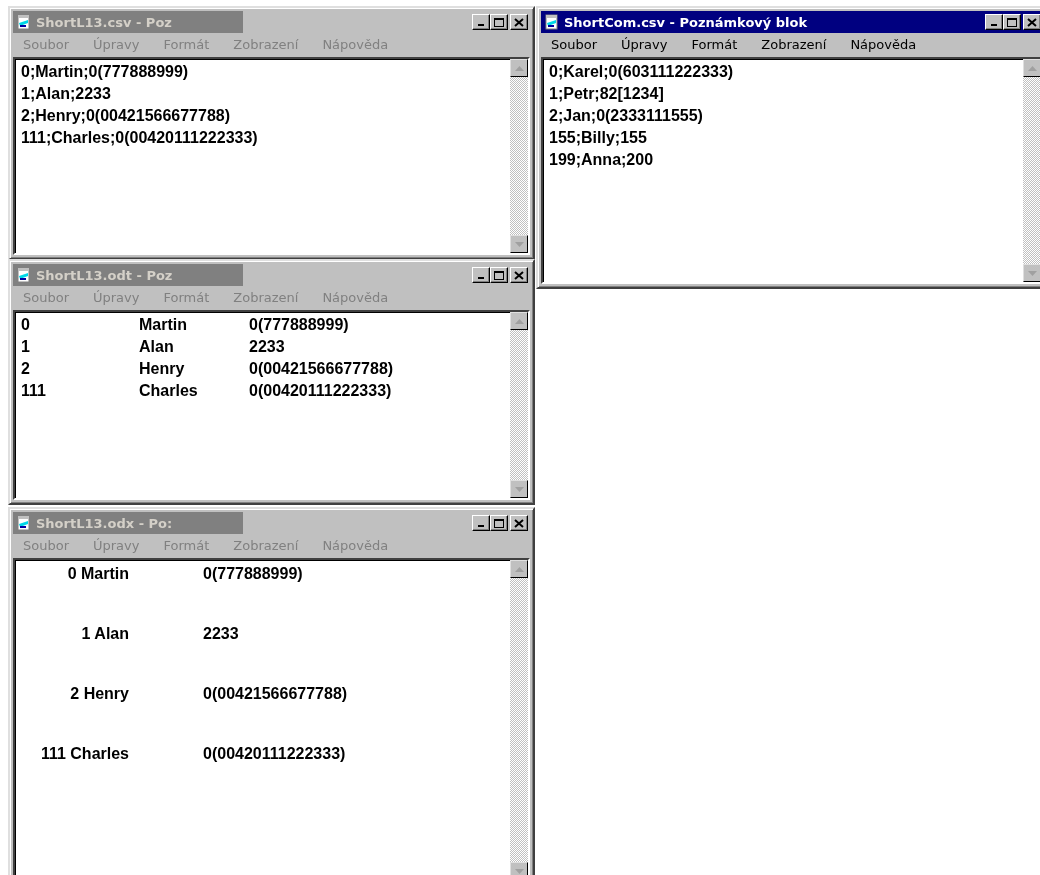  What do you see at coordinates (25, 325) in the screenshot?
I see `text-cell-text: 0` at bounding box center [25, 325].